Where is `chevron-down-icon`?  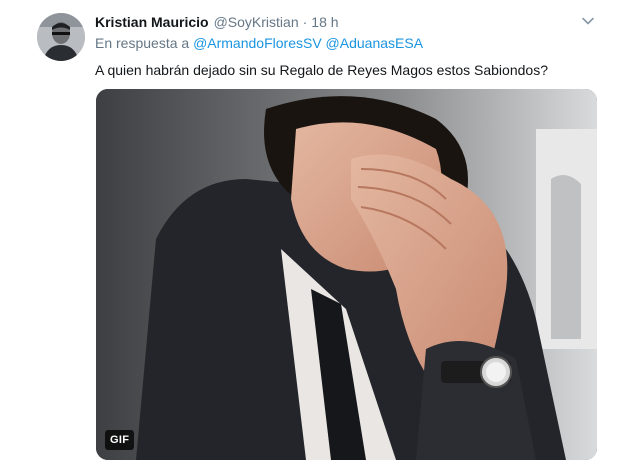
chevron-down-icon is located at coordinates (588, 21).